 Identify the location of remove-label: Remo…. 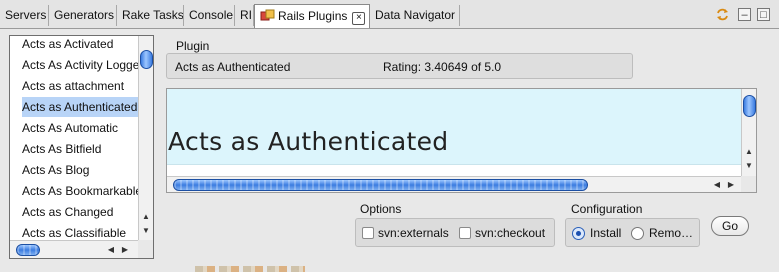
(671, 233).